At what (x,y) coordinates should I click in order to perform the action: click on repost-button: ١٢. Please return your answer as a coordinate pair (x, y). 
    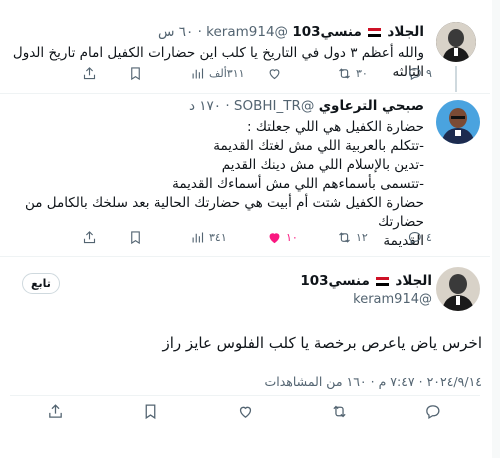
    Looking at the image, I should click on (352, 237).